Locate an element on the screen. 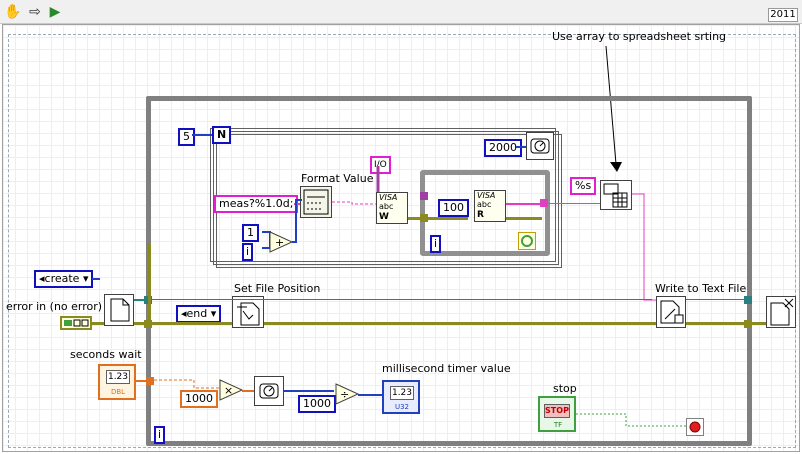 The image size is (802, 454). inner-loop-condition is located at coordinates (527, 241).